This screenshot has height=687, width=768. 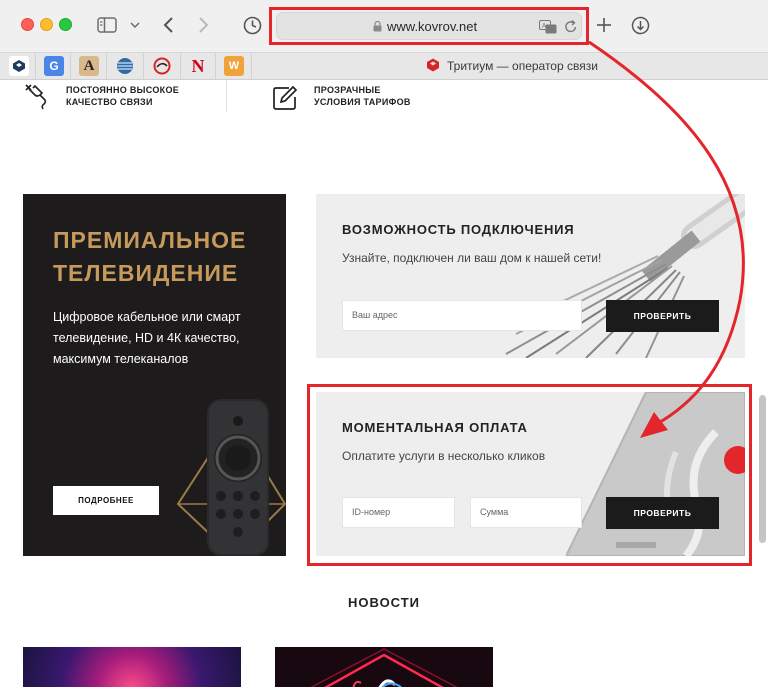 I want to click on feature-tariffs-label: ПРОЗРАЧНЫЕ УСЛОВИЯ ТАРИФОВ, so click(x=362, y=96).